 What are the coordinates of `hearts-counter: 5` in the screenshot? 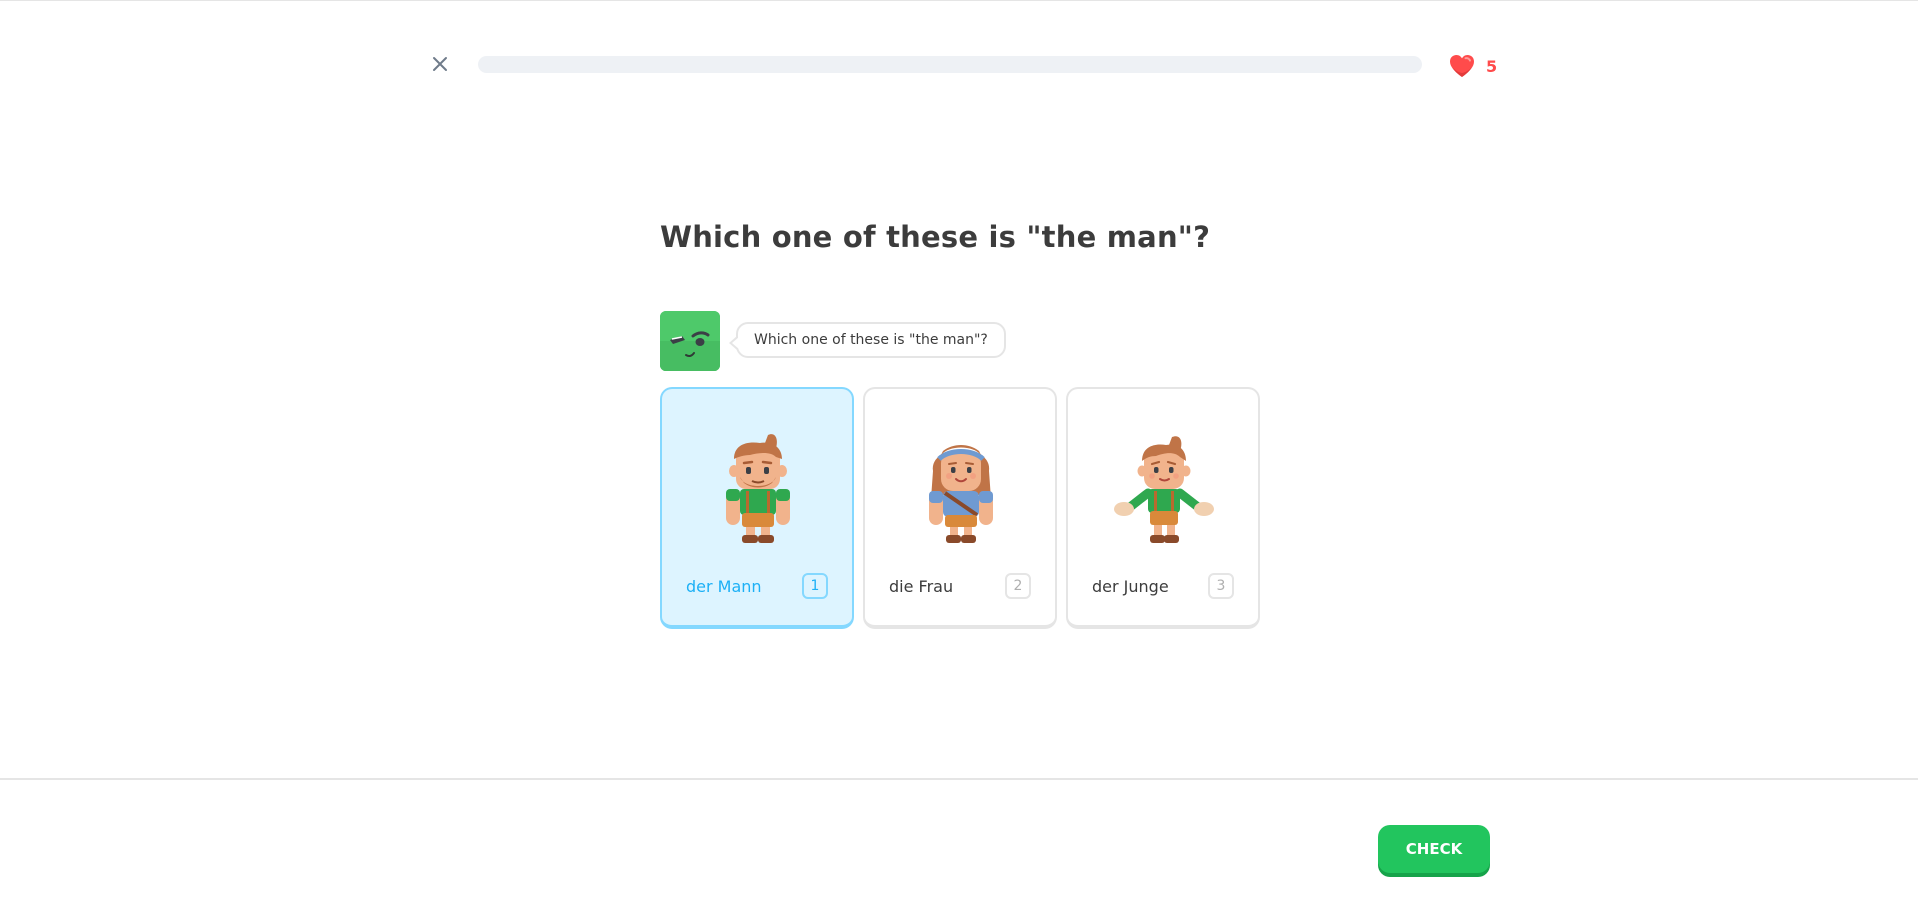 It's located at (1472, 66).